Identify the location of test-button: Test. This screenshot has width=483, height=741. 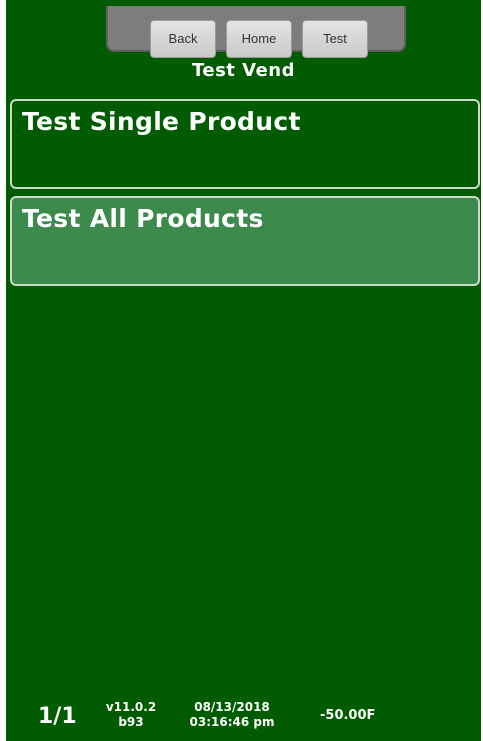
(335, 39).